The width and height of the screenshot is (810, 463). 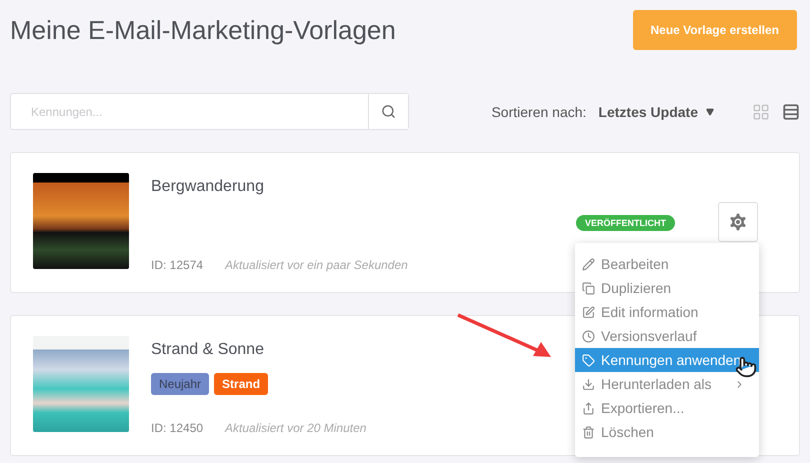 I want to click on tag-label: Neujahr, so click(x=180, y=384).